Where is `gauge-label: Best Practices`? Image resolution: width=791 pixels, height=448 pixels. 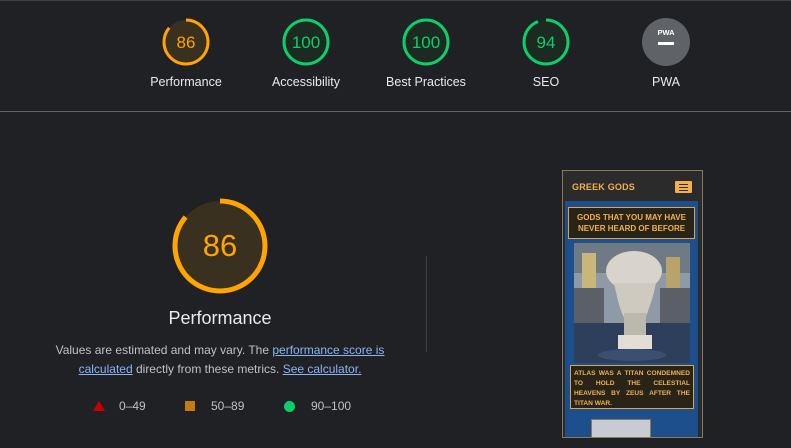
gauge-label: Best Practices is located at coordinates (426, 82).